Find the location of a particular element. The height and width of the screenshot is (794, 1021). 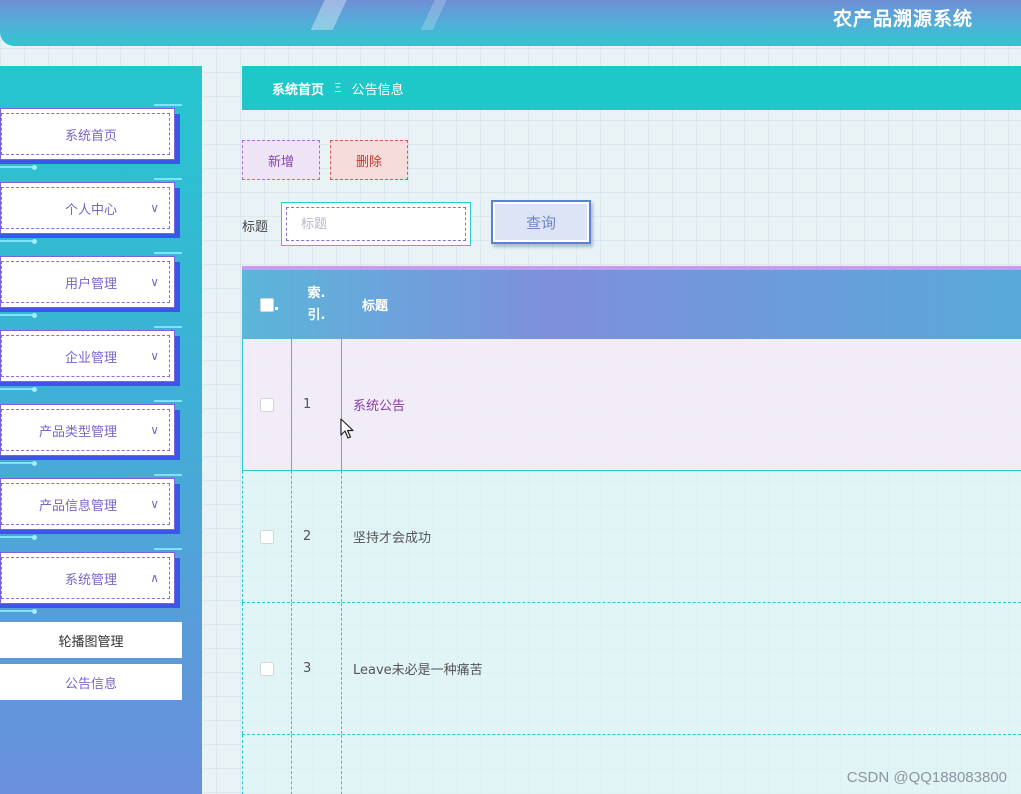

header-index: 索. 引. is located at coordinates (317, 304).